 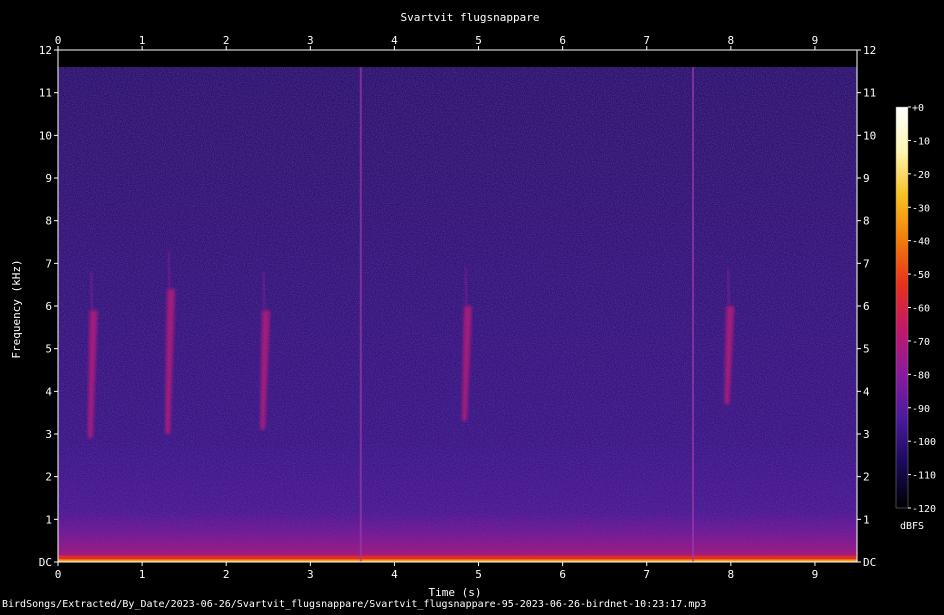 I want to click on y-tick-label-left: 3, so click(x=48, y=434).